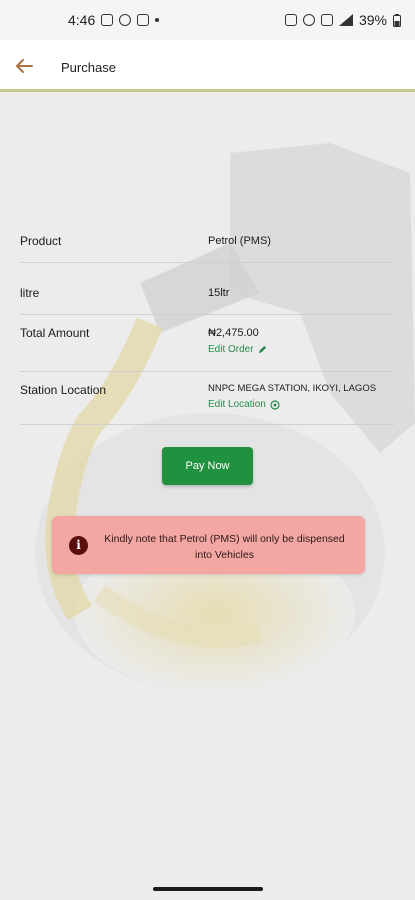 The width and height of the screenshot is (415, 900). What do you see at coordinates (55, 333) in the screenshot?
I see `total-amount-label: Total Amount` at bounding box center [55, 333].